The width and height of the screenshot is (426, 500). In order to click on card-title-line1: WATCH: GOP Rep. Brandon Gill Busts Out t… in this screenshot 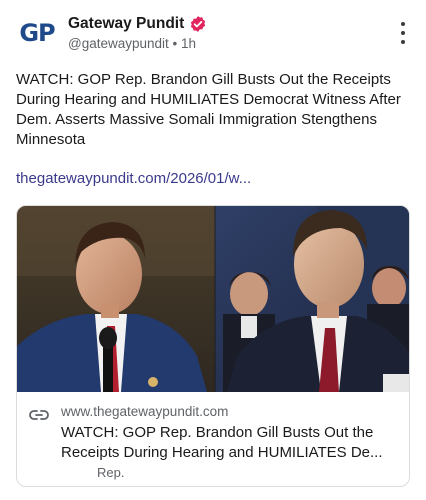, I will do `click(217, 432)`.